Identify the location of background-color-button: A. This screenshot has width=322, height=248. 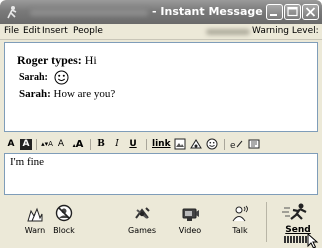
(26, 144).